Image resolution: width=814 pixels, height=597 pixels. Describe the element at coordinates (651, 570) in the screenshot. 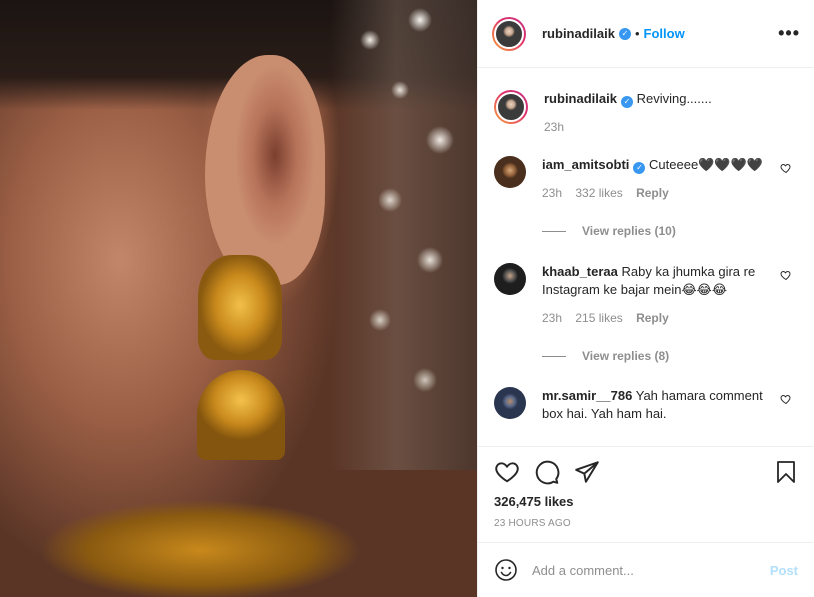

I see `comment-input` at that location.